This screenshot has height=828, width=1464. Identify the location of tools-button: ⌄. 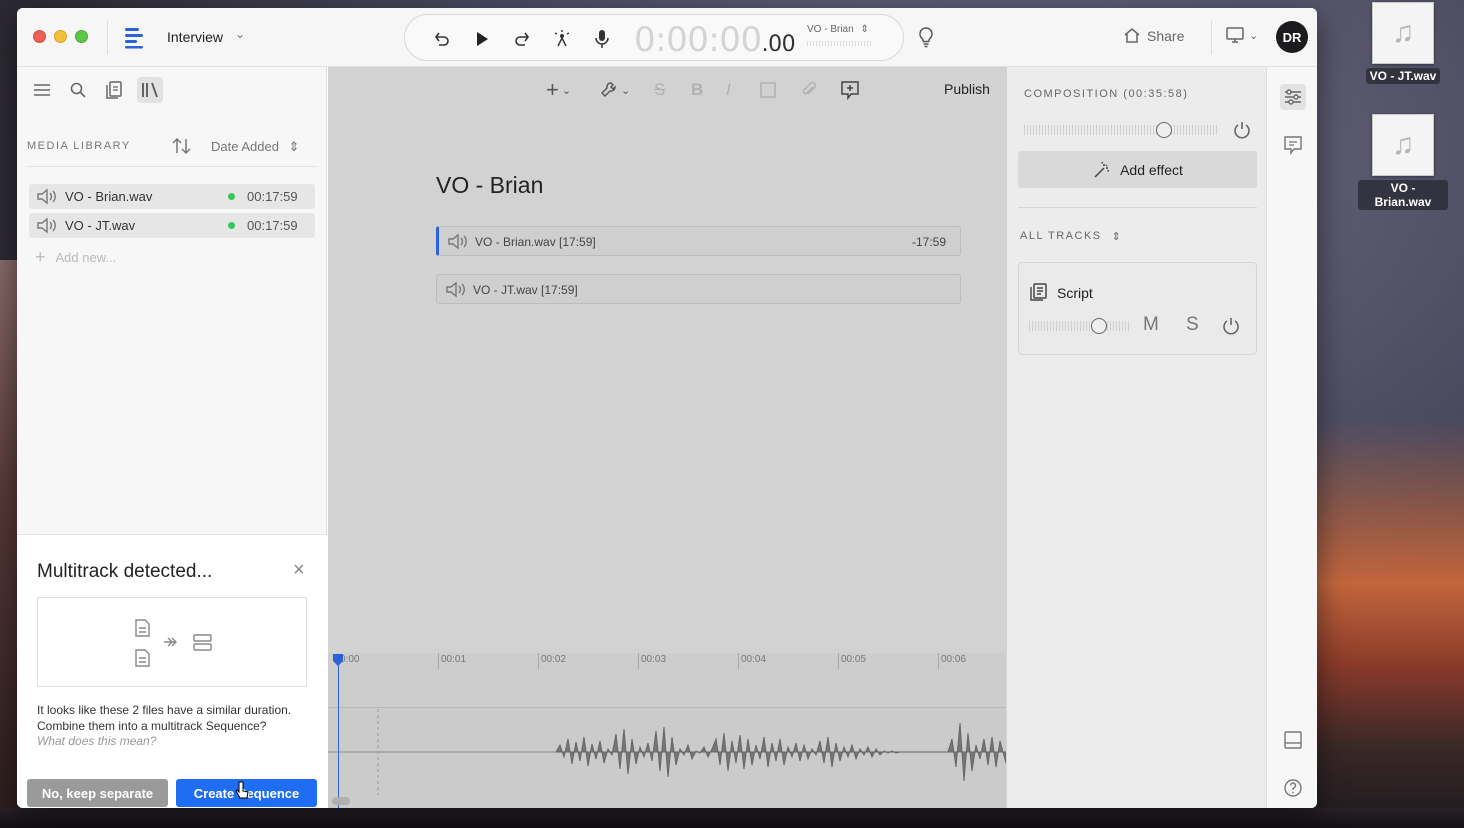
(615, 90).